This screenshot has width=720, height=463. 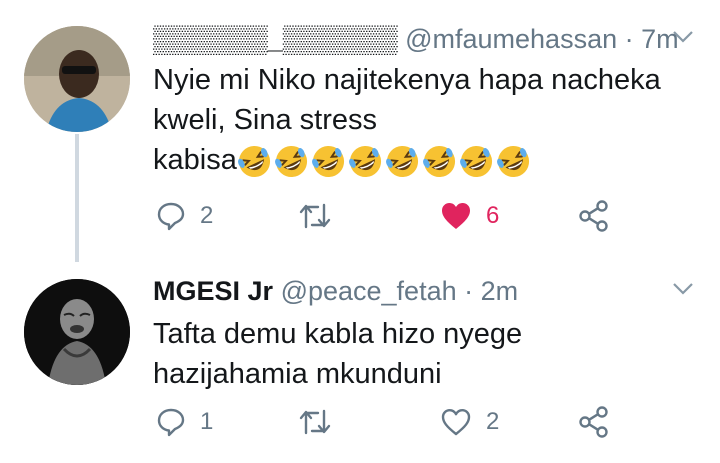 I want to click on reply-count: 1, so click(x=207, y=421).